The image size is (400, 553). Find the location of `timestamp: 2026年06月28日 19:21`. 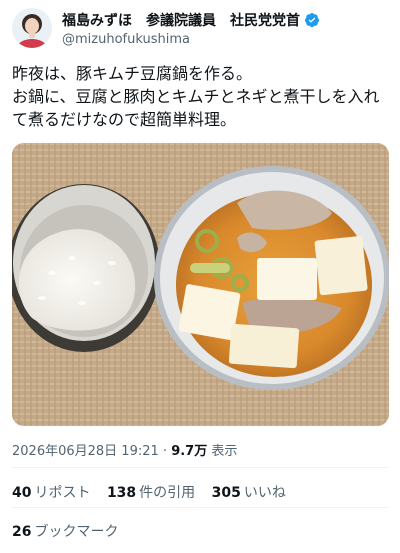

timestamp: 2026年06月28日 19:21 is located at coordinates (85, 451).